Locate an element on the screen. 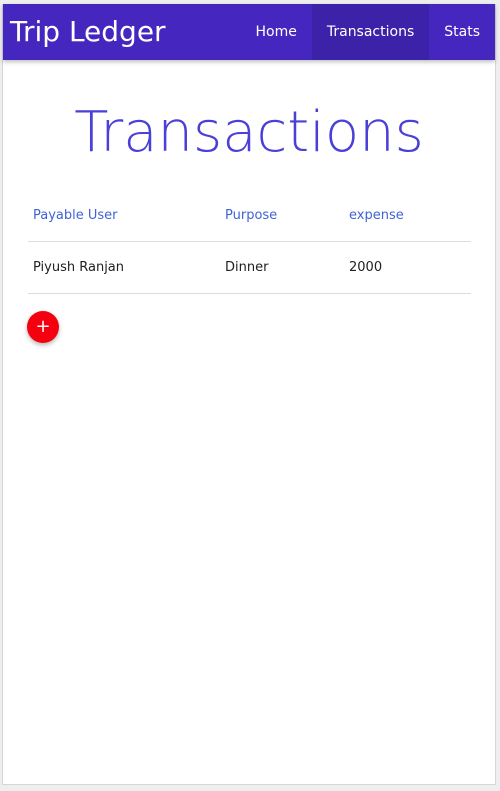 The image size is (500, 791). cell-expense: 2000 is located at coordinates (366, 267).